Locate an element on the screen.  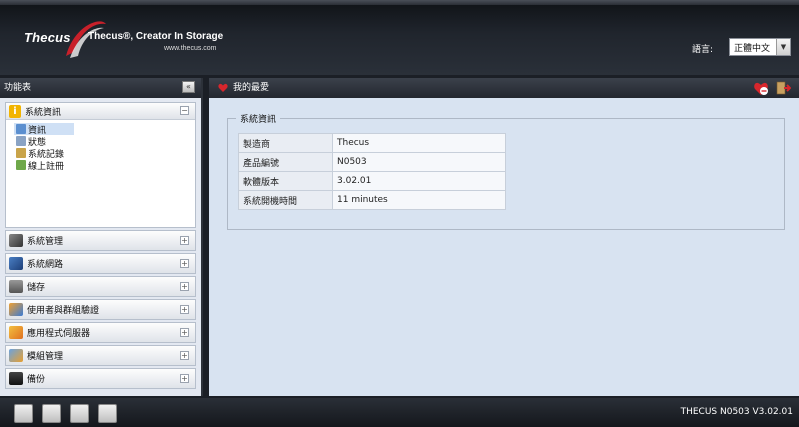
network-icon is located at coordinates (16, 263).